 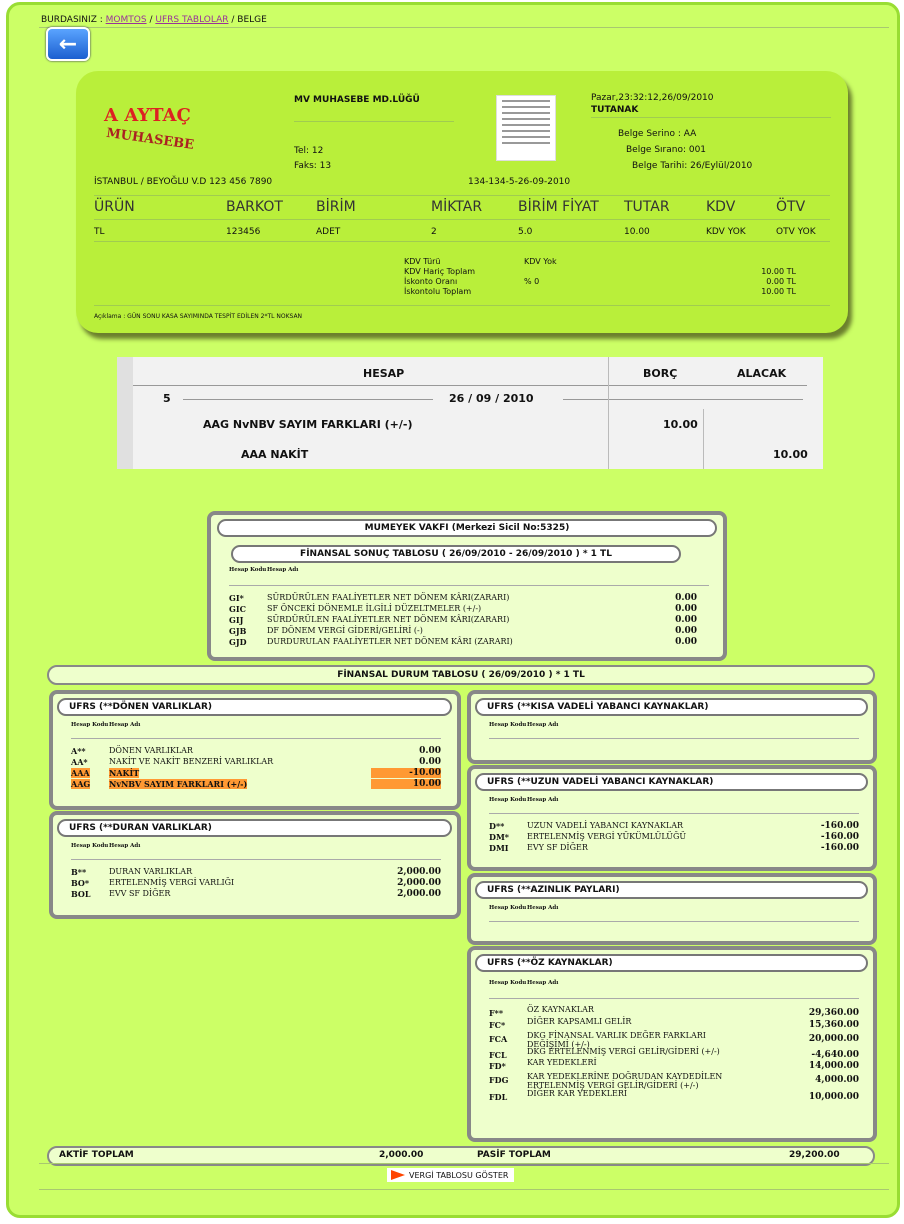 What do you see at coordinates (671, 963) in the screenshot?
I see `equity-title: UFRS (**ÖZ KAYNAKLAR)` at bounding box center [671, 963].